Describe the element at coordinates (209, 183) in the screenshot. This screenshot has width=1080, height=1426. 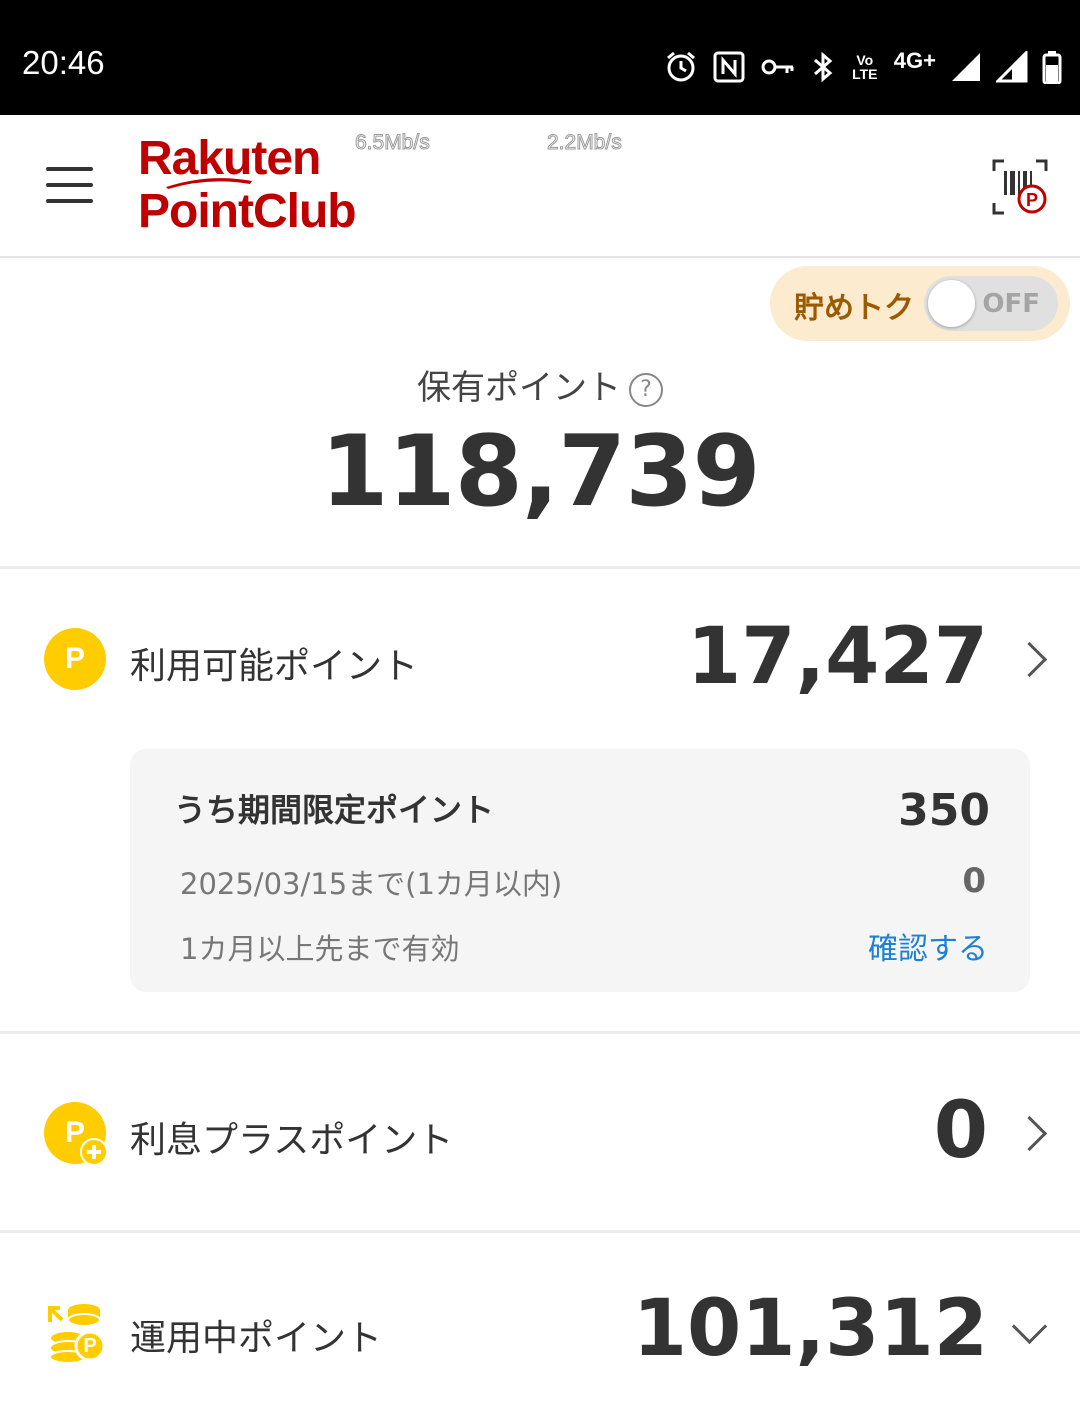
I see `logo-swoosh` at that location.